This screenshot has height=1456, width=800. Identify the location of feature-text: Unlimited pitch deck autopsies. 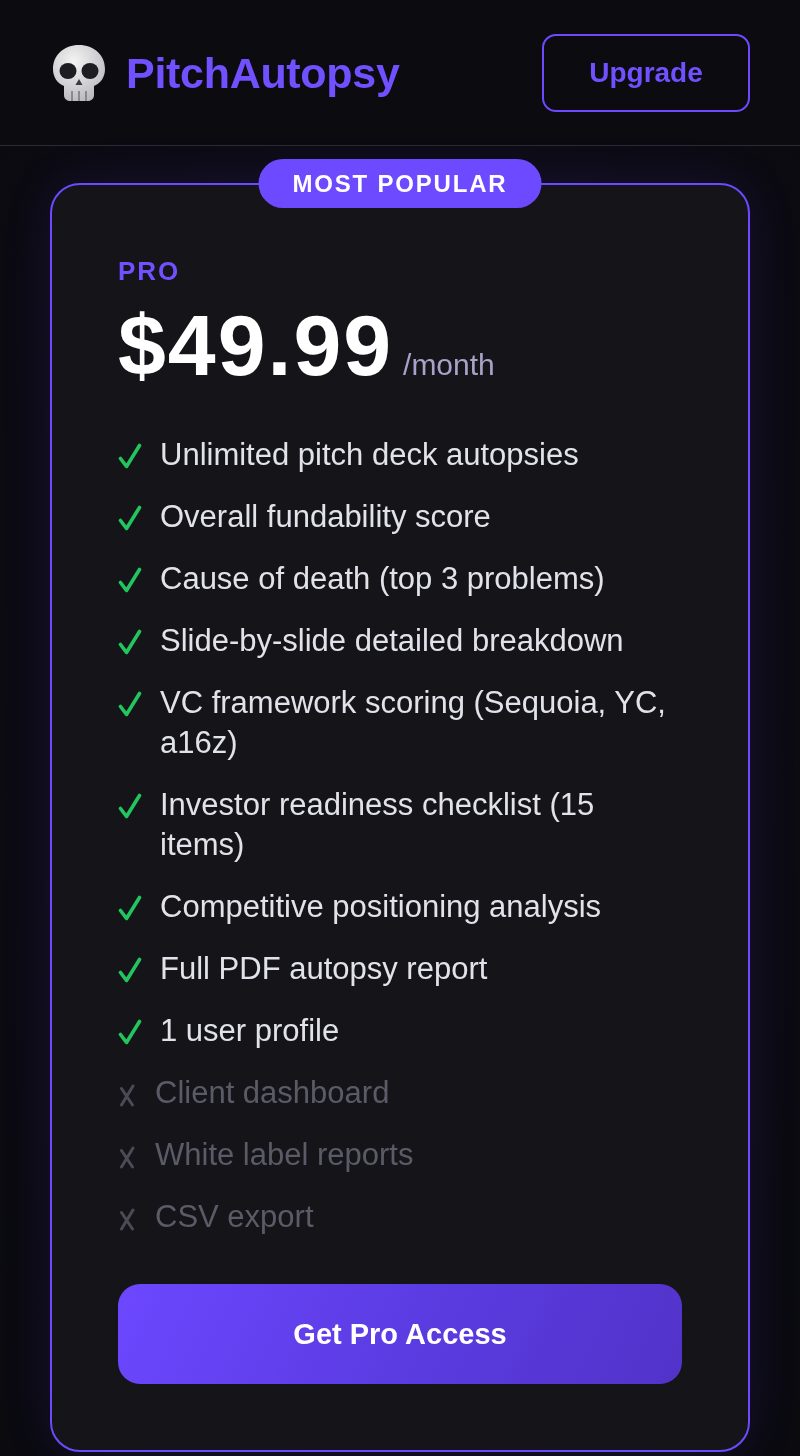
(369, 455).